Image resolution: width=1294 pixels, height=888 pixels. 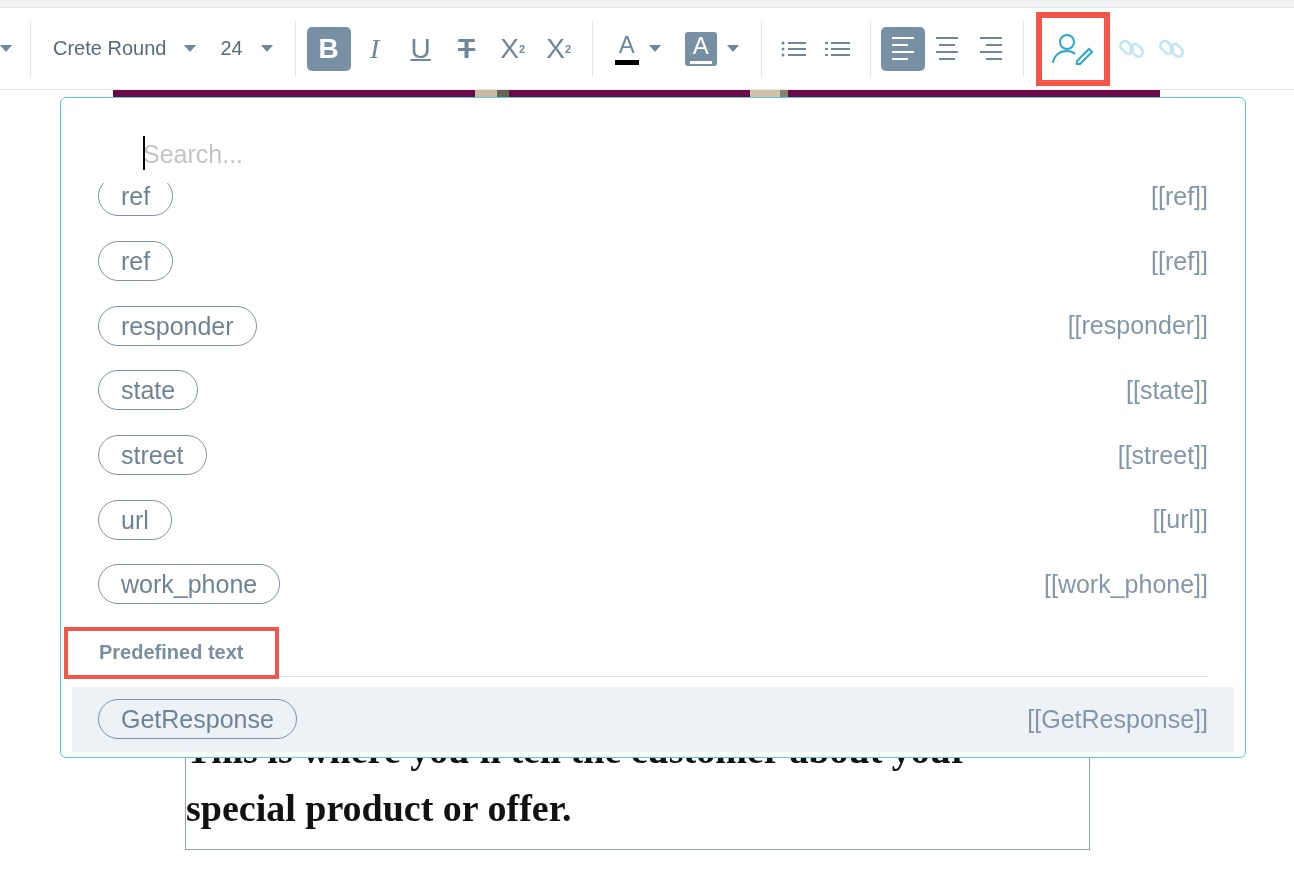 I want to click on merge-tag: [[street]], so click(x=1162, y=455).